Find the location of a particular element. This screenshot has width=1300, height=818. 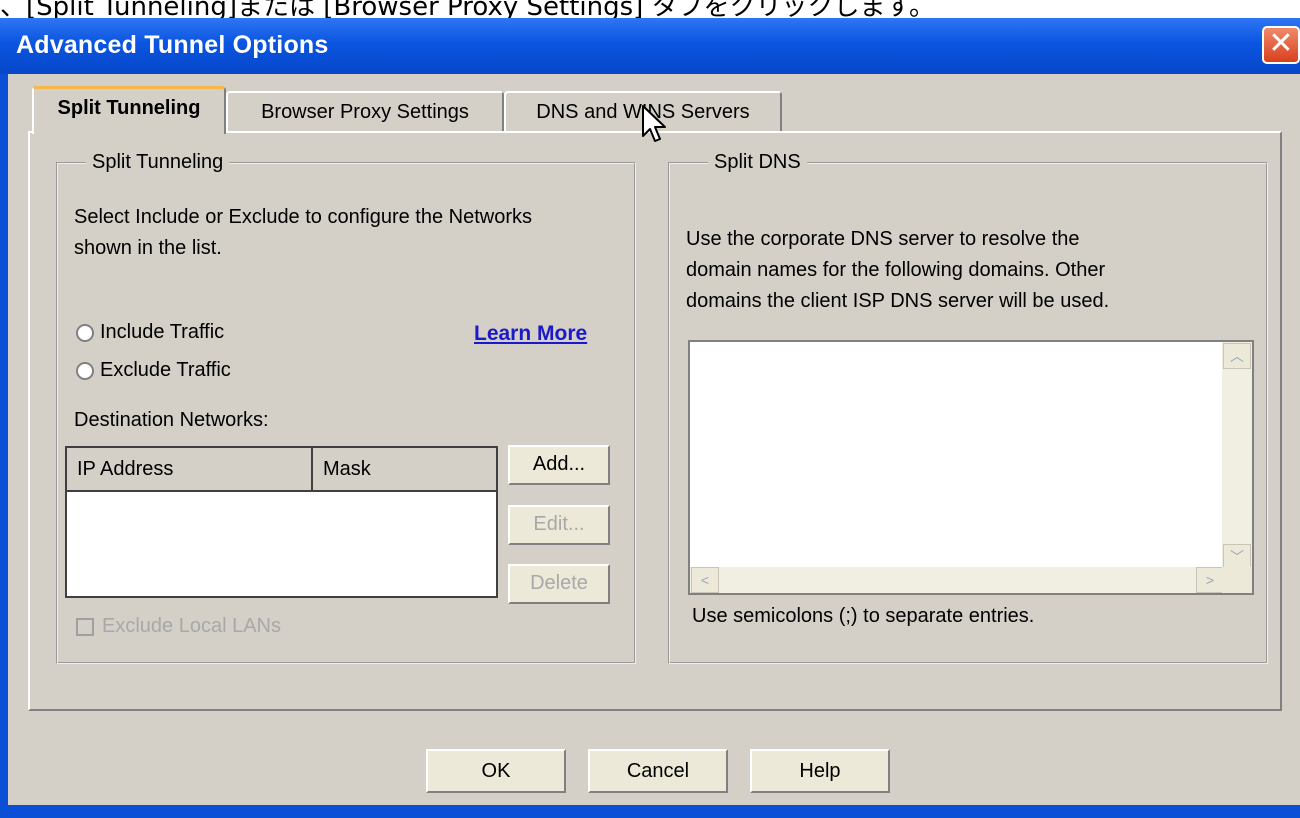

tab-label: Split Tunneling is located at coordinates (129, 108).